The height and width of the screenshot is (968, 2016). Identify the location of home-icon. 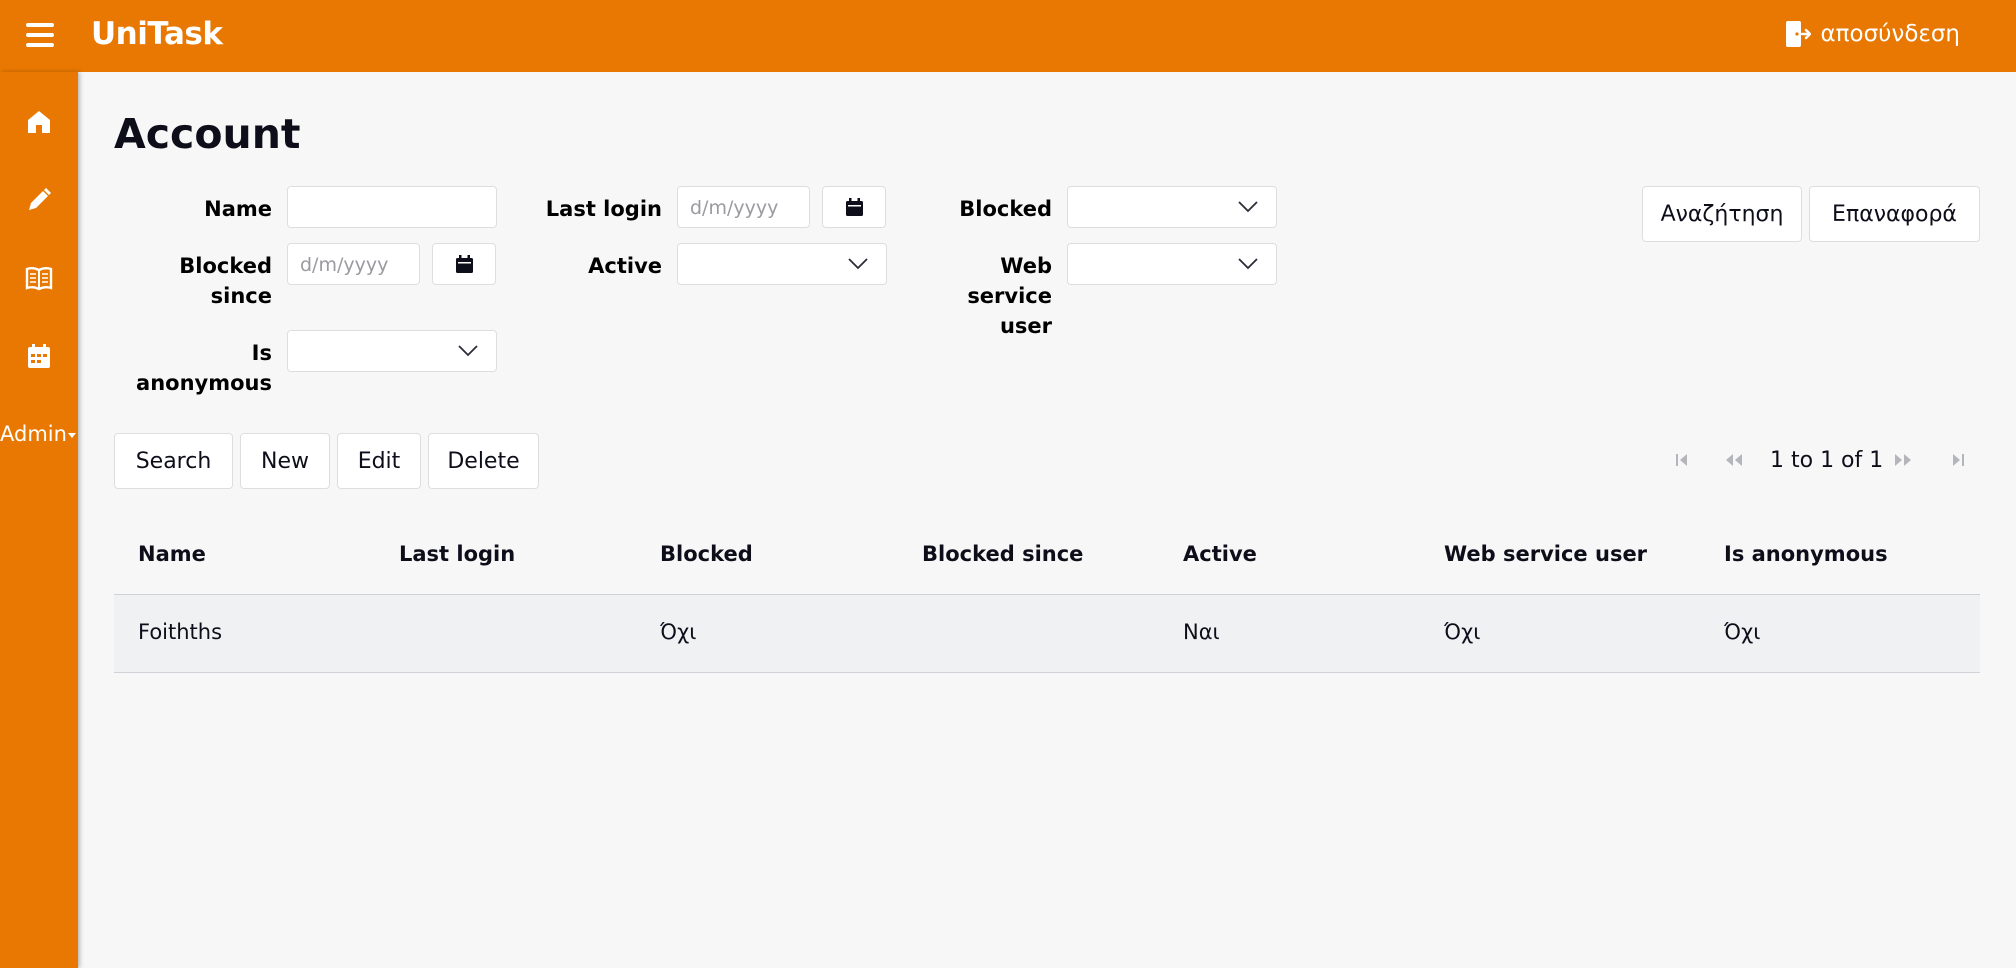
(39, 122).